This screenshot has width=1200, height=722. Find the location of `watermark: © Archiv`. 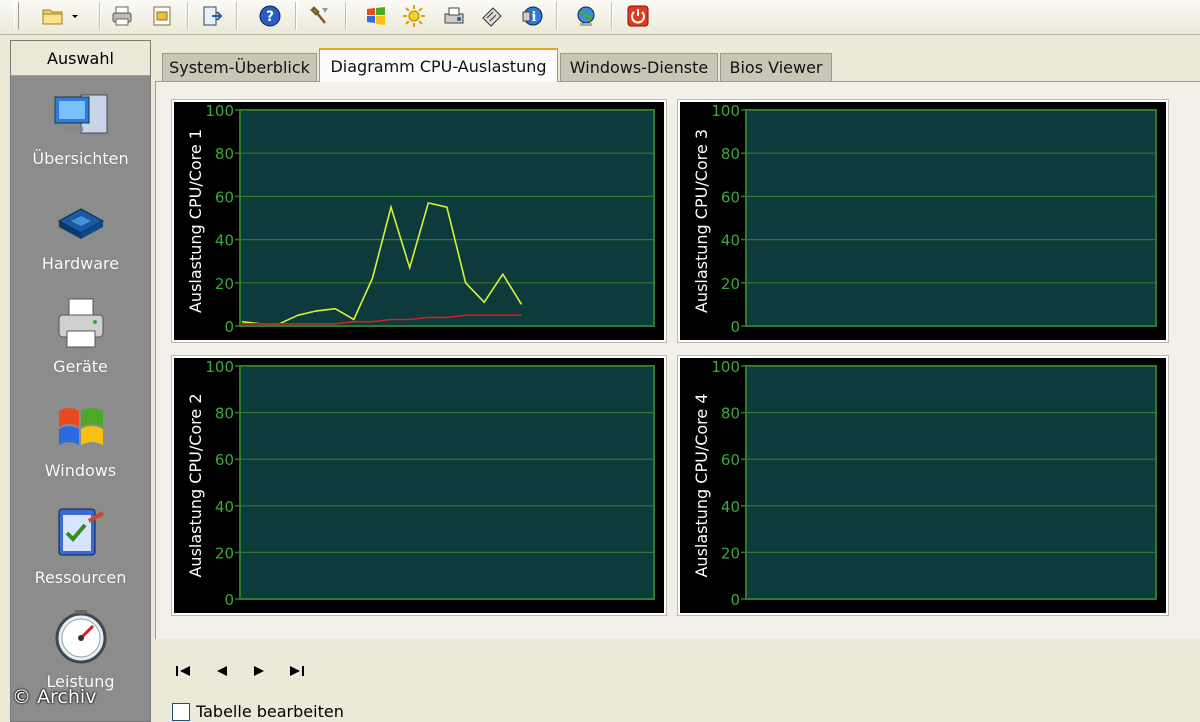

watermark: © Archiv is located at coordinates (54, 697).